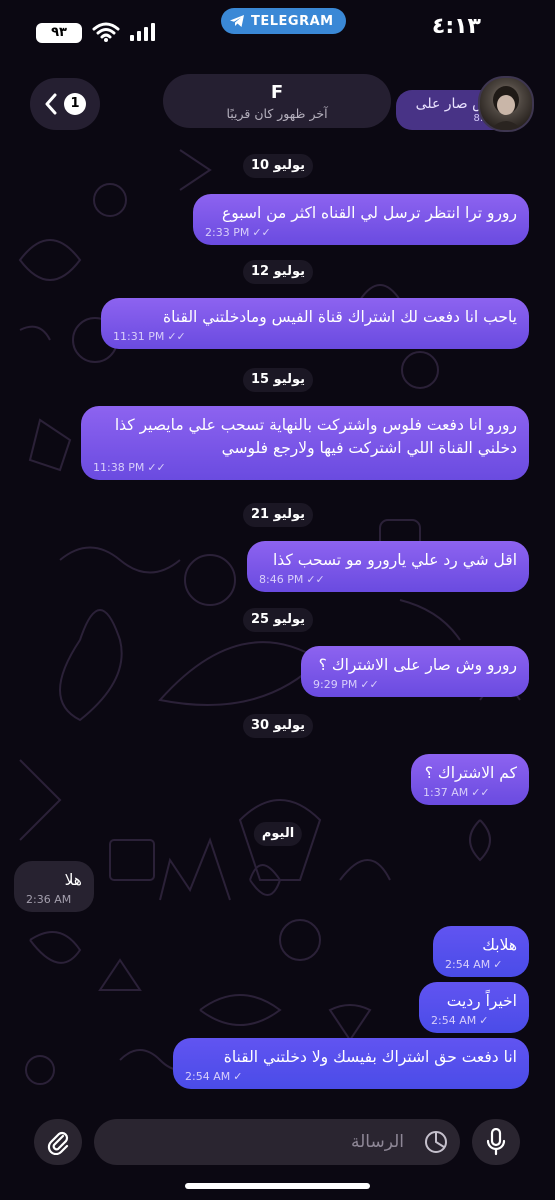  What do you see at coordinates (481, 1001) in the screenshot?
I see `message-text: اخيراً رديت` at bounding box center [481, 1001].